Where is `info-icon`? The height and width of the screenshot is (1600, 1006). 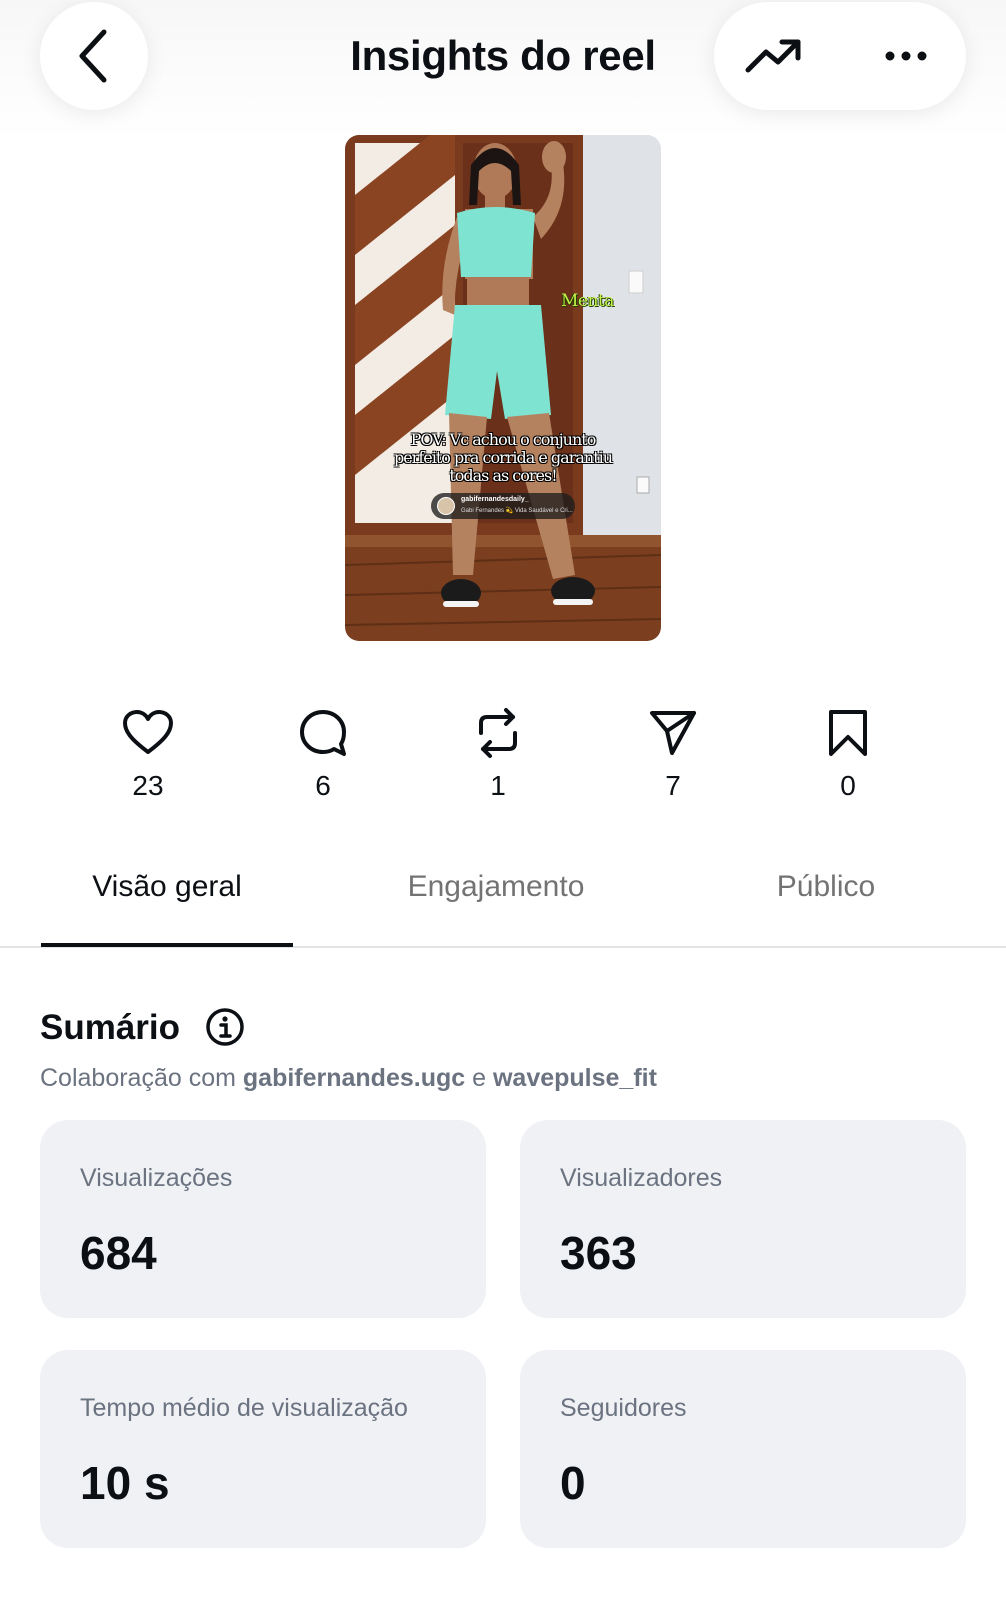 info-icon is located at coordinates (225, 1027).